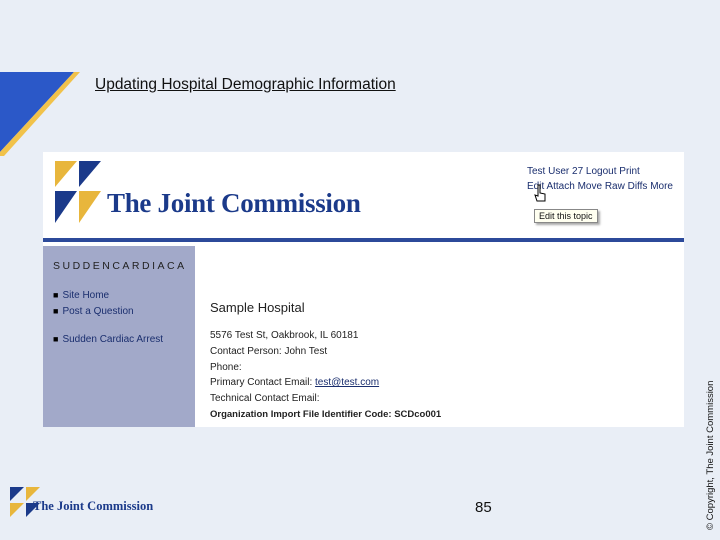 This screenshot has height=540, width=720. I want to click on primary-contact-email: Primary Contact Email: test@test.com, so click(294, 382).